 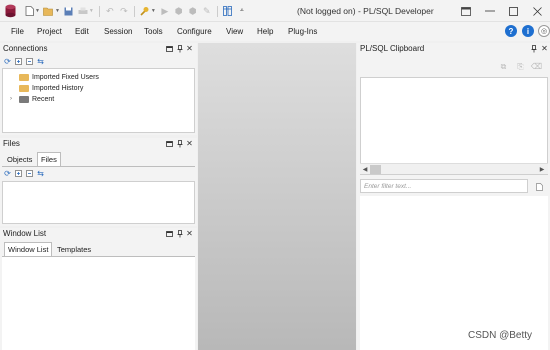 I want to click on menu-plug-ins: Plug-Ins, so click(x=302, y=31).